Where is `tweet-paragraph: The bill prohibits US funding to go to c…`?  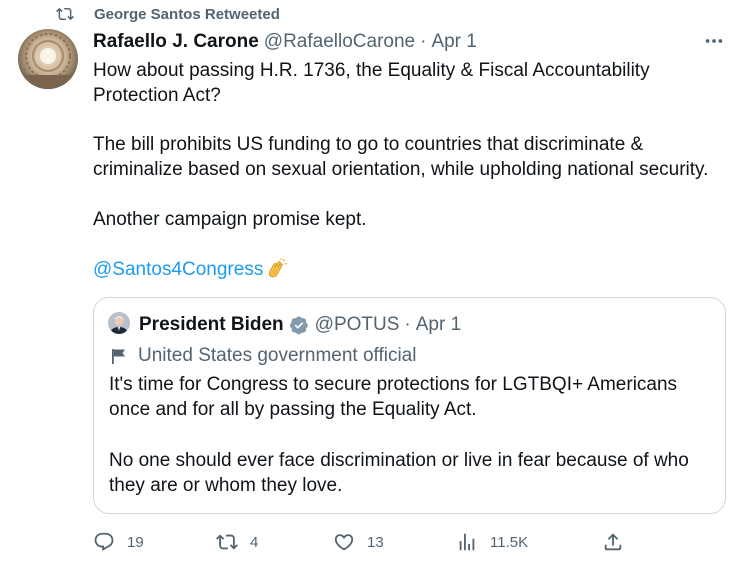
tweet-paragraph: The bill prohibits US funding to go to c… is located at coordinates (401, 157).